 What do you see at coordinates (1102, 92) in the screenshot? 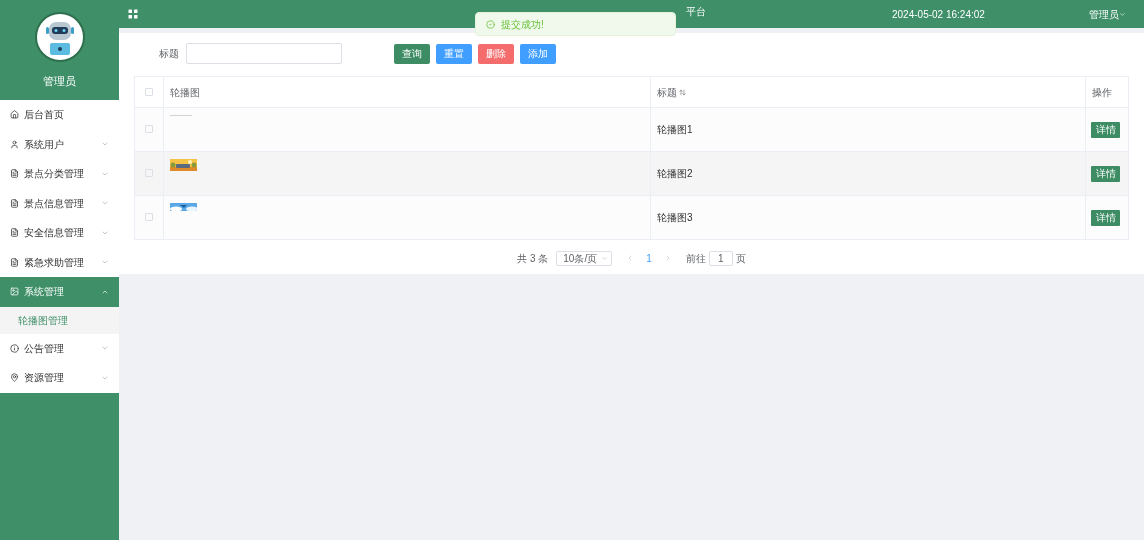
I see `column-header: 操作` at bounding box center [1102, 92].